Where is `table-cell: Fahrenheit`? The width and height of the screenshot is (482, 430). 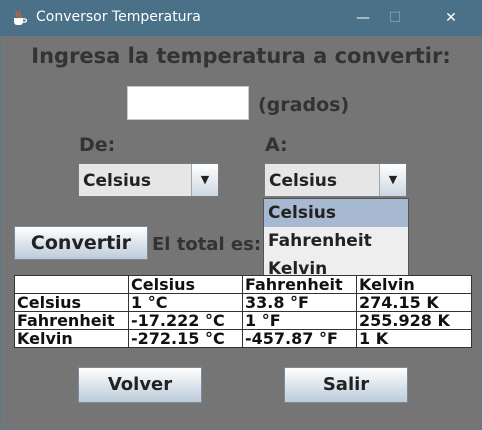
table-cell: Fahrenheit is located at coordinates (71, 320).